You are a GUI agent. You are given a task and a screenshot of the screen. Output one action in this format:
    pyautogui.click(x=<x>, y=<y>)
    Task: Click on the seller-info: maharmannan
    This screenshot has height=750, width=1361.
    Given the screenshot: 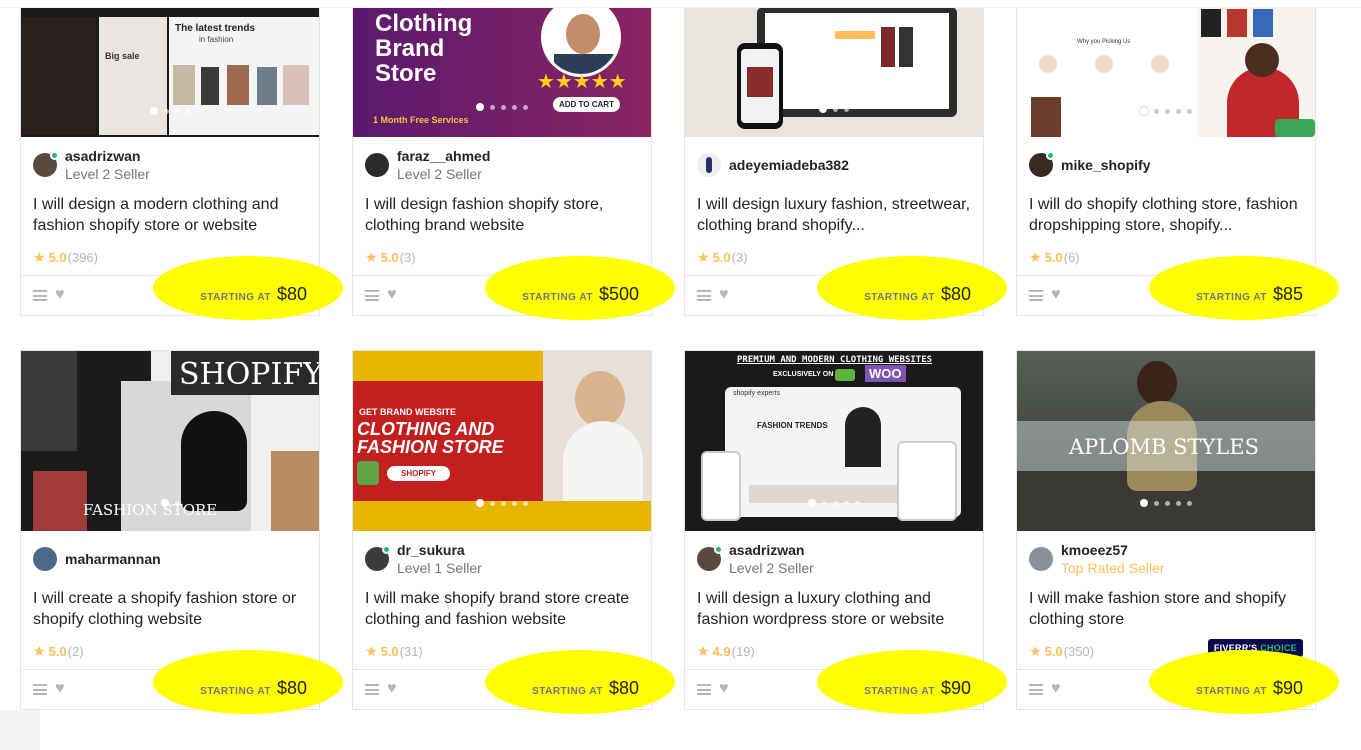 What is the action you would take?
    pyautogui.click(x=97, y=559)
    